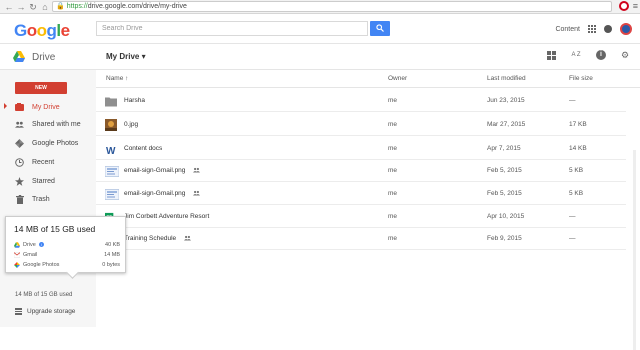 This screenshot has height=350, width=640. What do you see at coordinates (634, 250) in the screenshot?
I see `scrollbar` at bounding box center [634, 250].